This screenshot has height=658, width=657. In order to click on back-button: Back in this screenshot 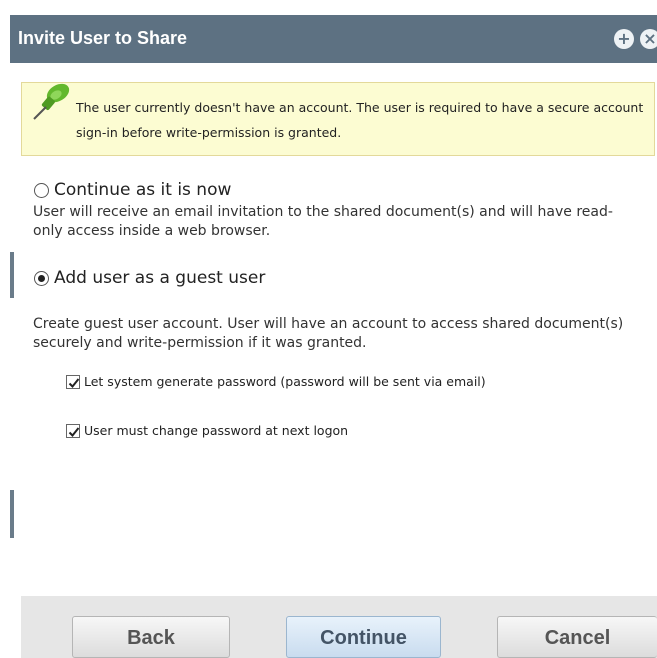, I will do `click(151, 637)`.